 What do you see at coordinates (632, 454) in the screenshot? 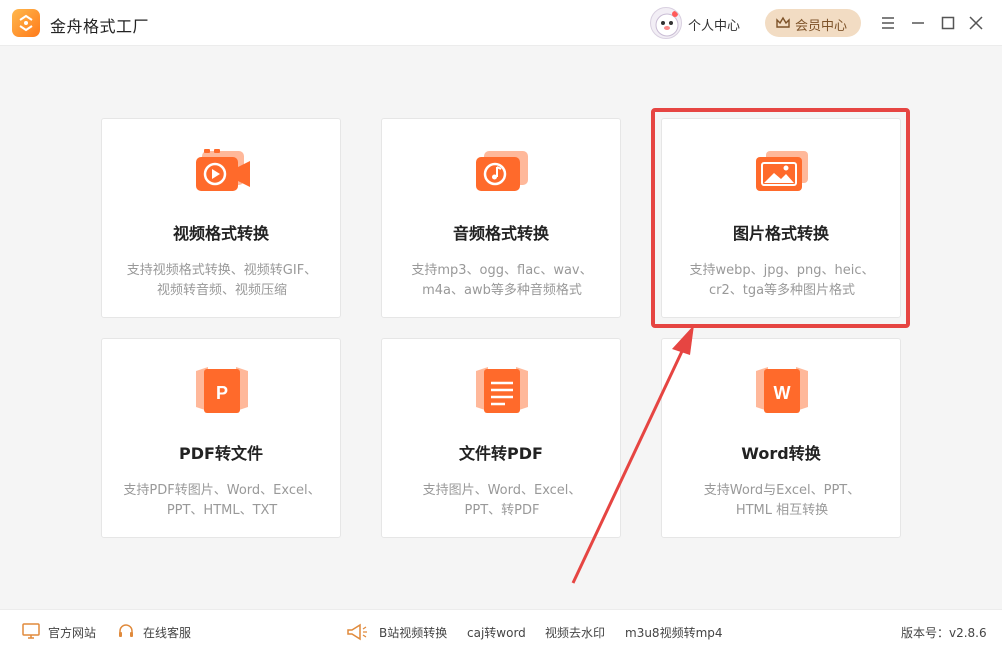
I see `pointer-arrow-icon` at bounding box center [632, 454].